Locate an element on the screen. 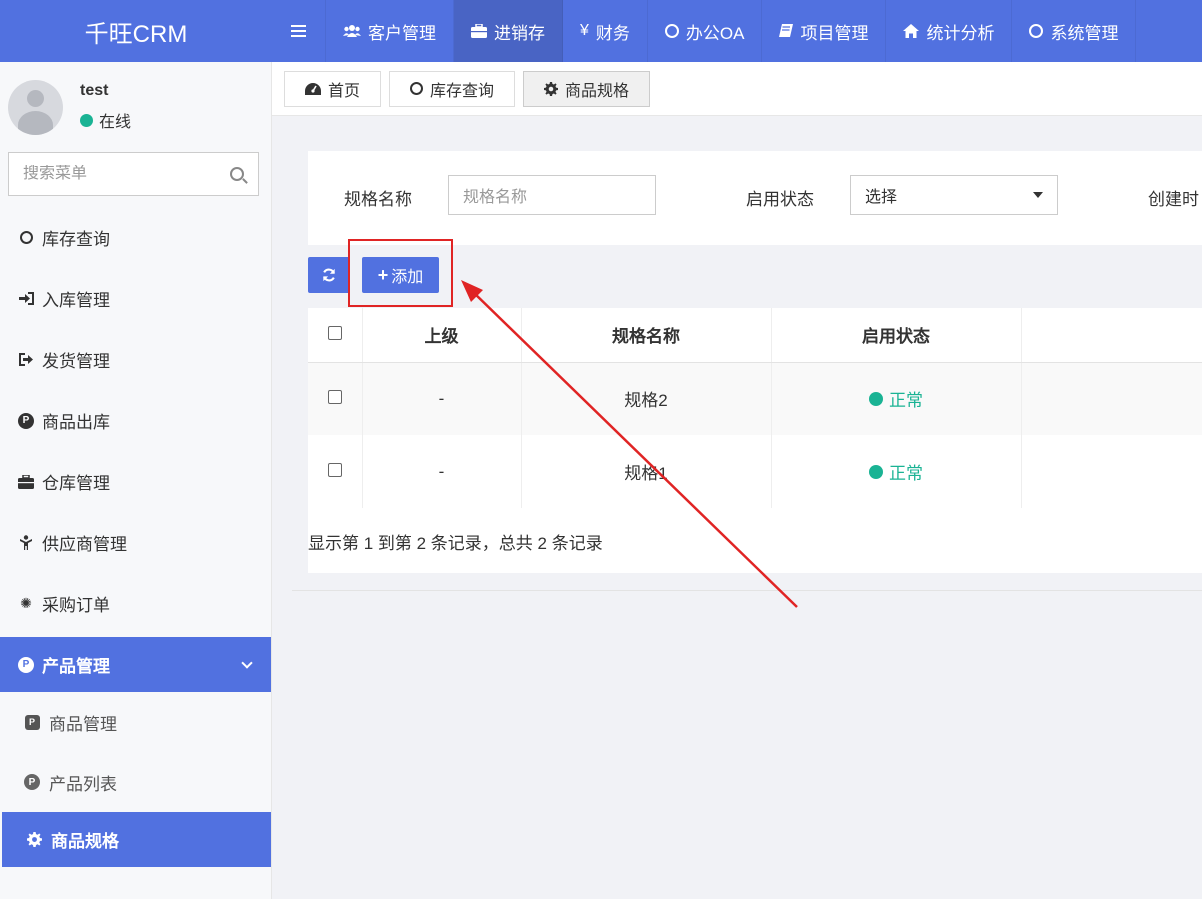  sidebar-subitem-label: 商品管理 is located at coordinates (83, 724).